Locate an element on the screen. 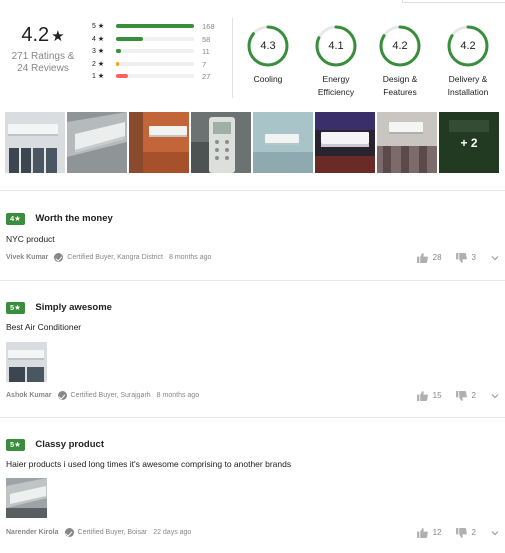 This screenshot has width=505, height=553. rating-distribution: 5 ★ 168 4 ★ 58 3 ★ 11 2 ★ 7 1 ★ 27 is located at coordinates (159, 51).